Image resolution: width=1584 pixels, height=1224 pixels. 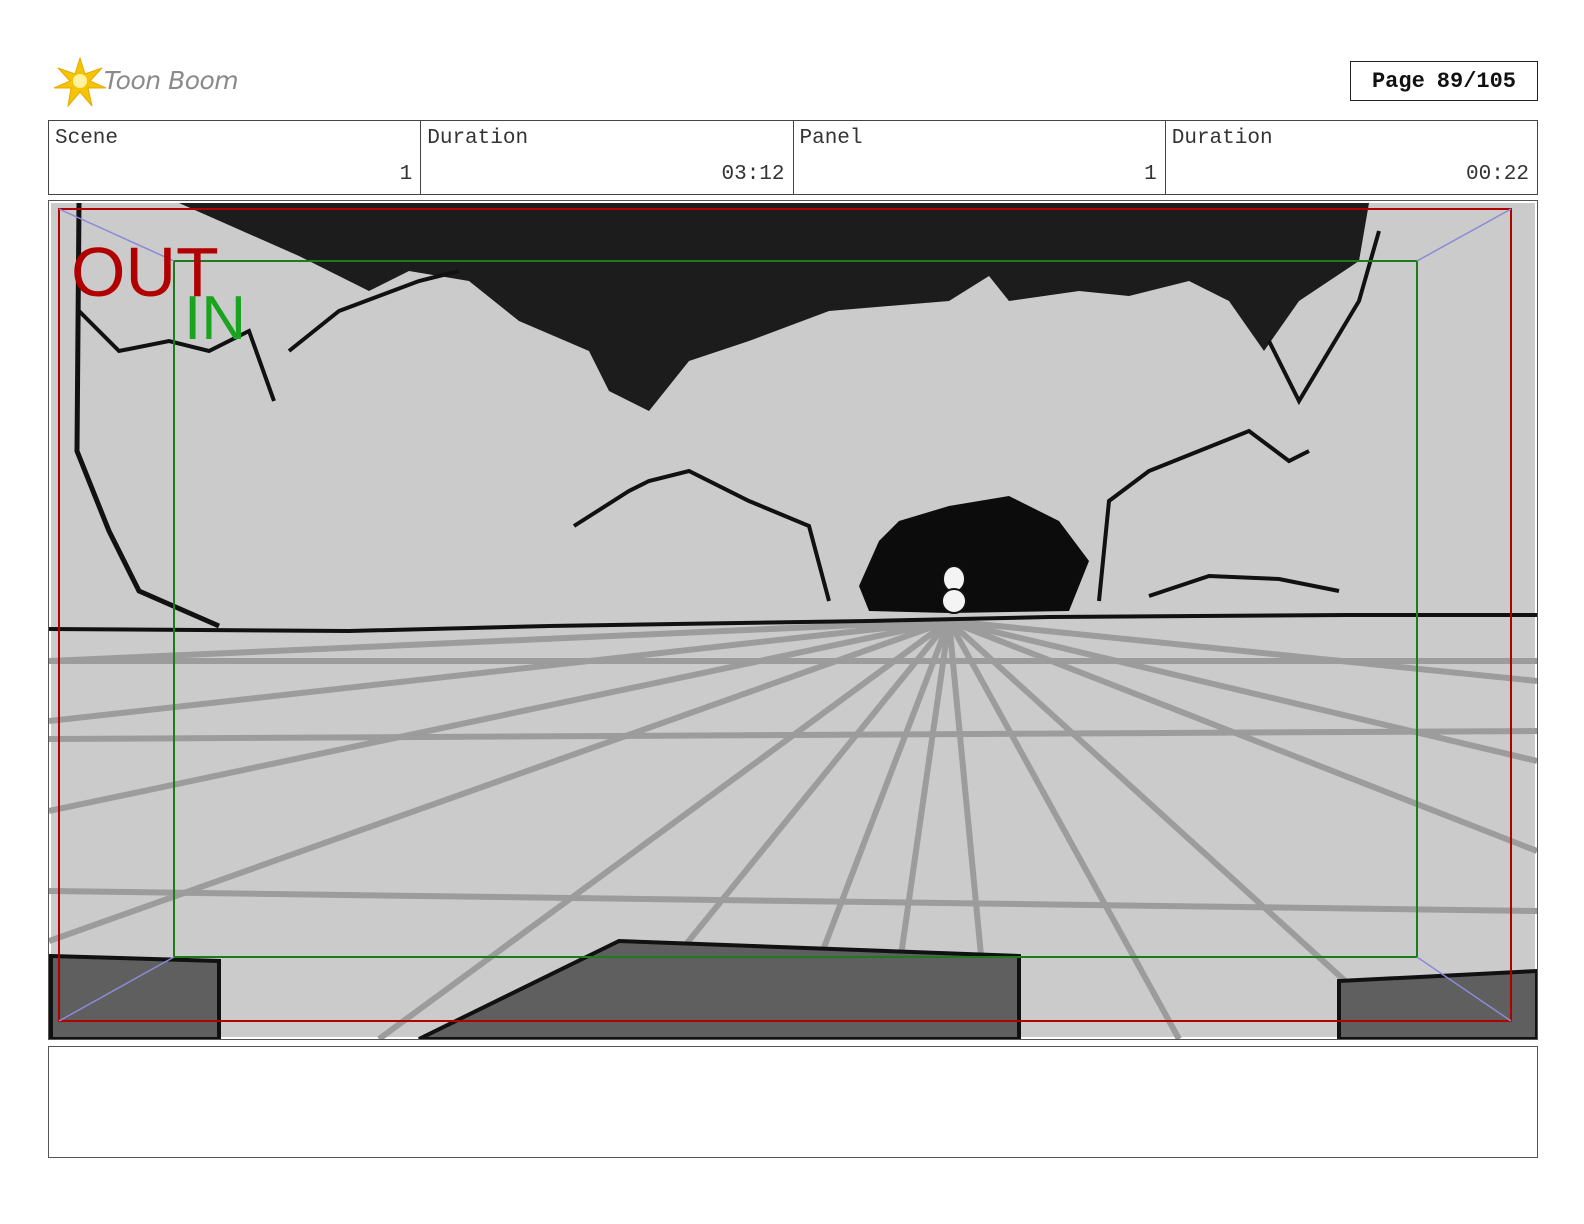 I want to click on in-label: IN, so click(x=215, y=318).